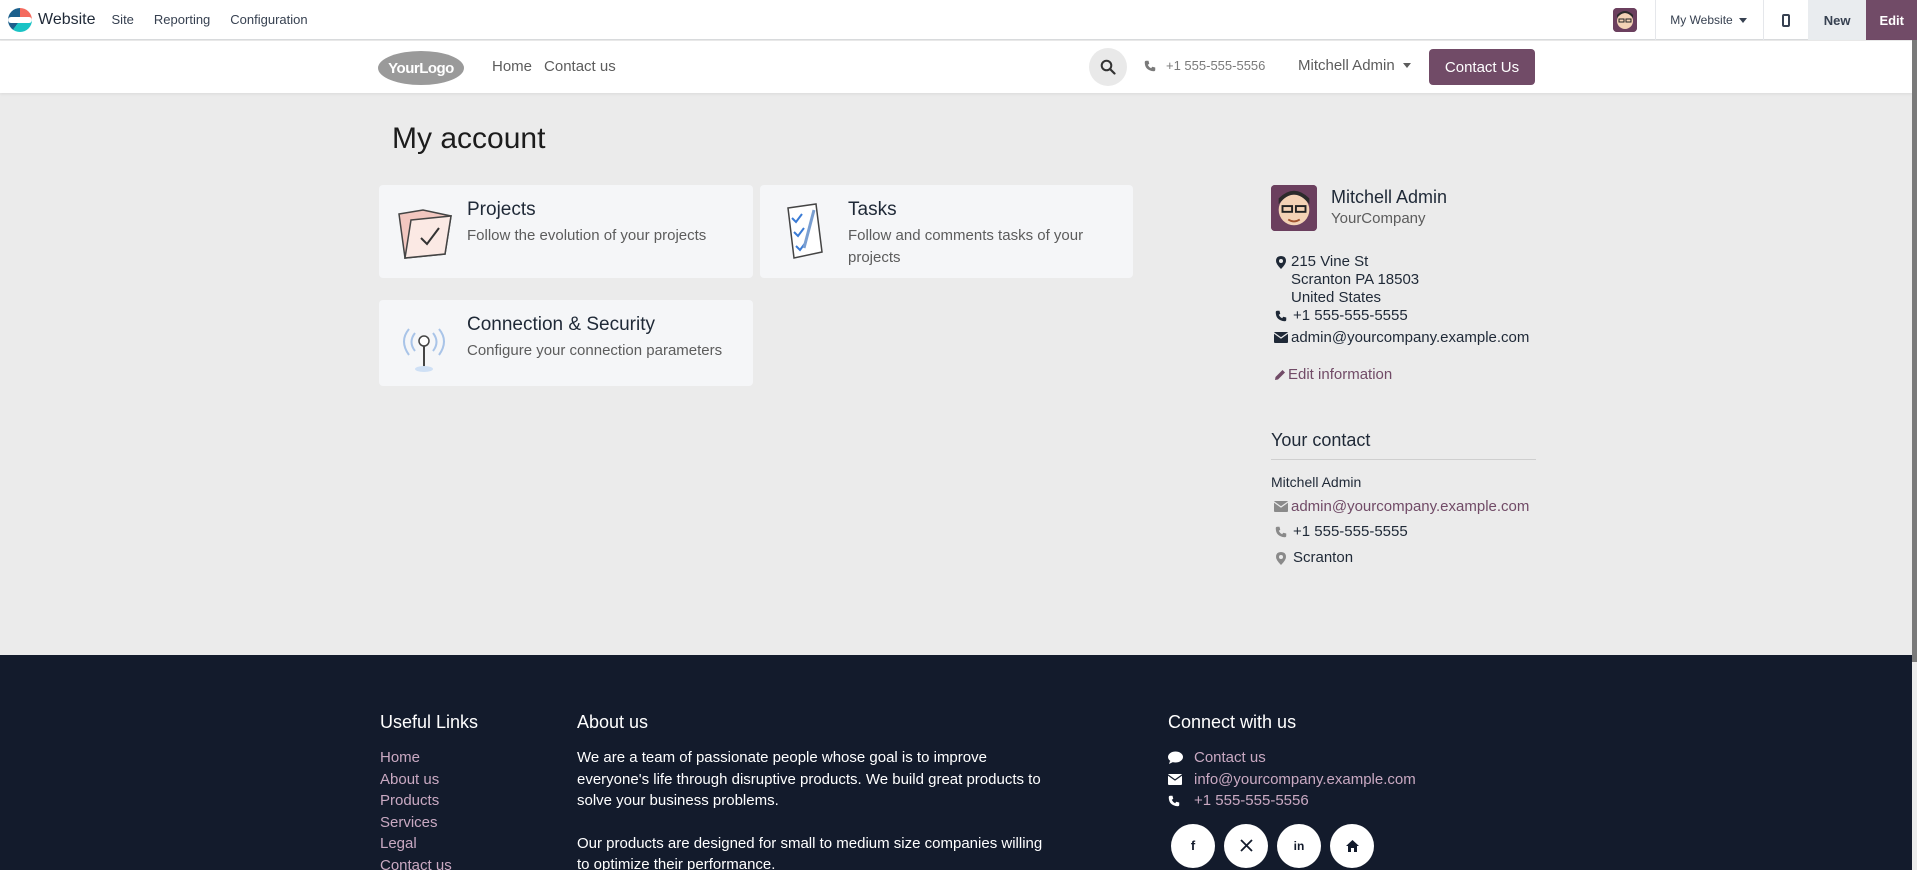 This screenshot has width=1917, height=870. I want to click on linkedin-icon: in, so click(1299, 845).